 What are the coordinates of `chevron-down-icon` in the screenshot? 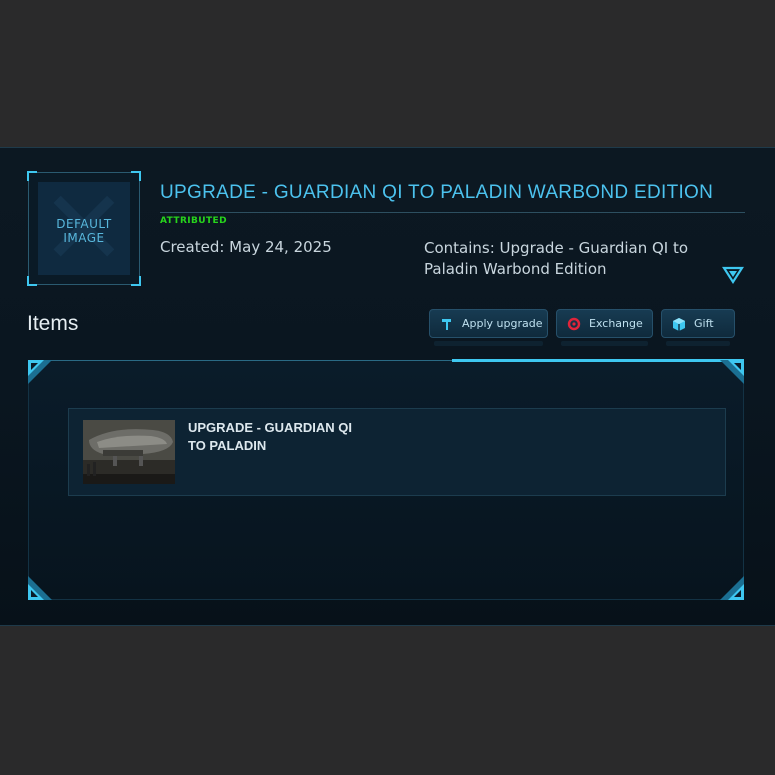 It's located at (733, 275).